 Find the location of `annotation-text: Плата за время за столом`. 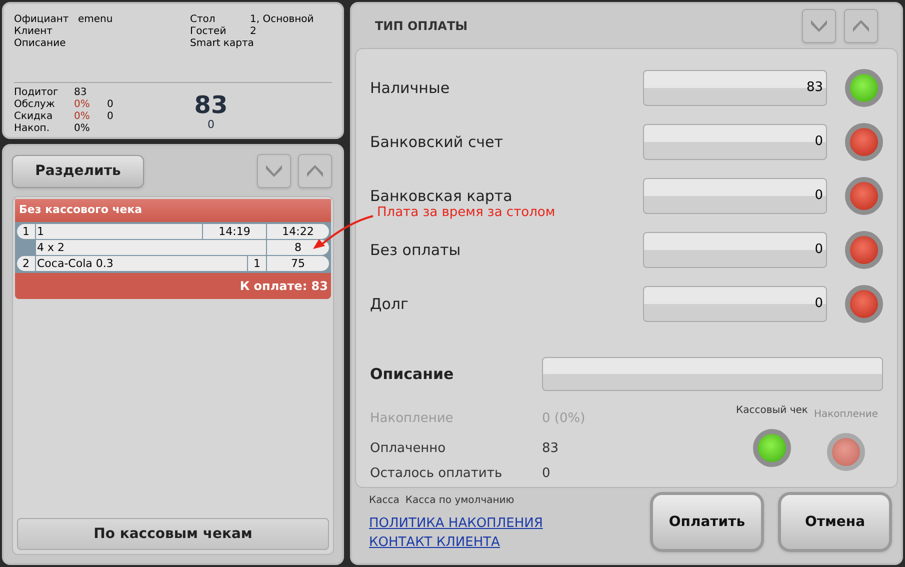

annotation-text: Плата за время за столом is located at coordinates (466, 213).